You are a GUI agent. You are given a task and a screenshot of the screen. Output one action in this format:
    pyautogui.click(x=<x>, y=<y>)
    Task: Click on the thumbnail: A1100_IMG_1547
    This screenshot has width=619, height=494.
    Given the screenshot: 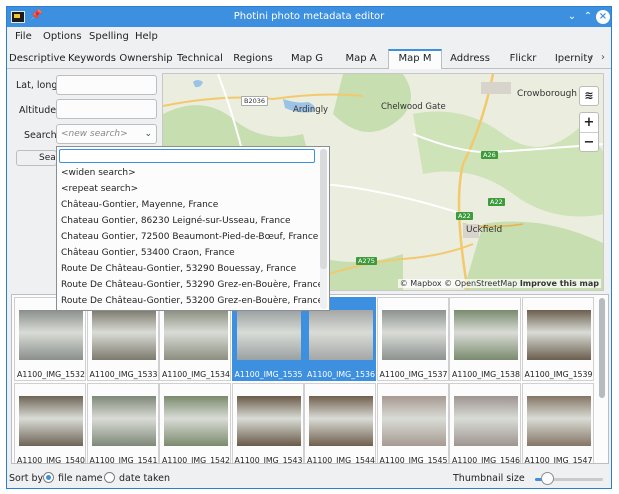 What is the action you would take?
    pyautogui.click(x=557, y=423)
    